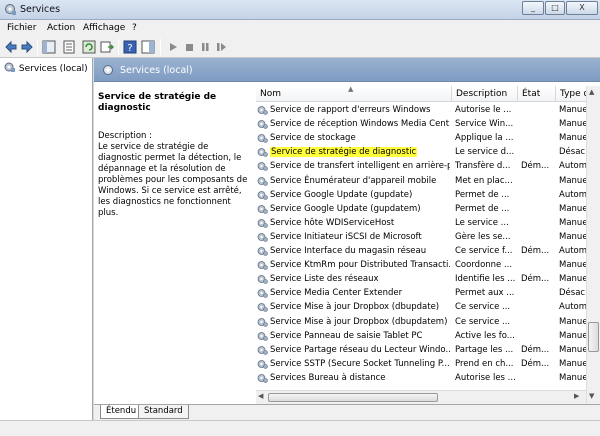 This screenshot has width=600, height=436. I want to click on column-header-type: Type d, so click(571, 94).